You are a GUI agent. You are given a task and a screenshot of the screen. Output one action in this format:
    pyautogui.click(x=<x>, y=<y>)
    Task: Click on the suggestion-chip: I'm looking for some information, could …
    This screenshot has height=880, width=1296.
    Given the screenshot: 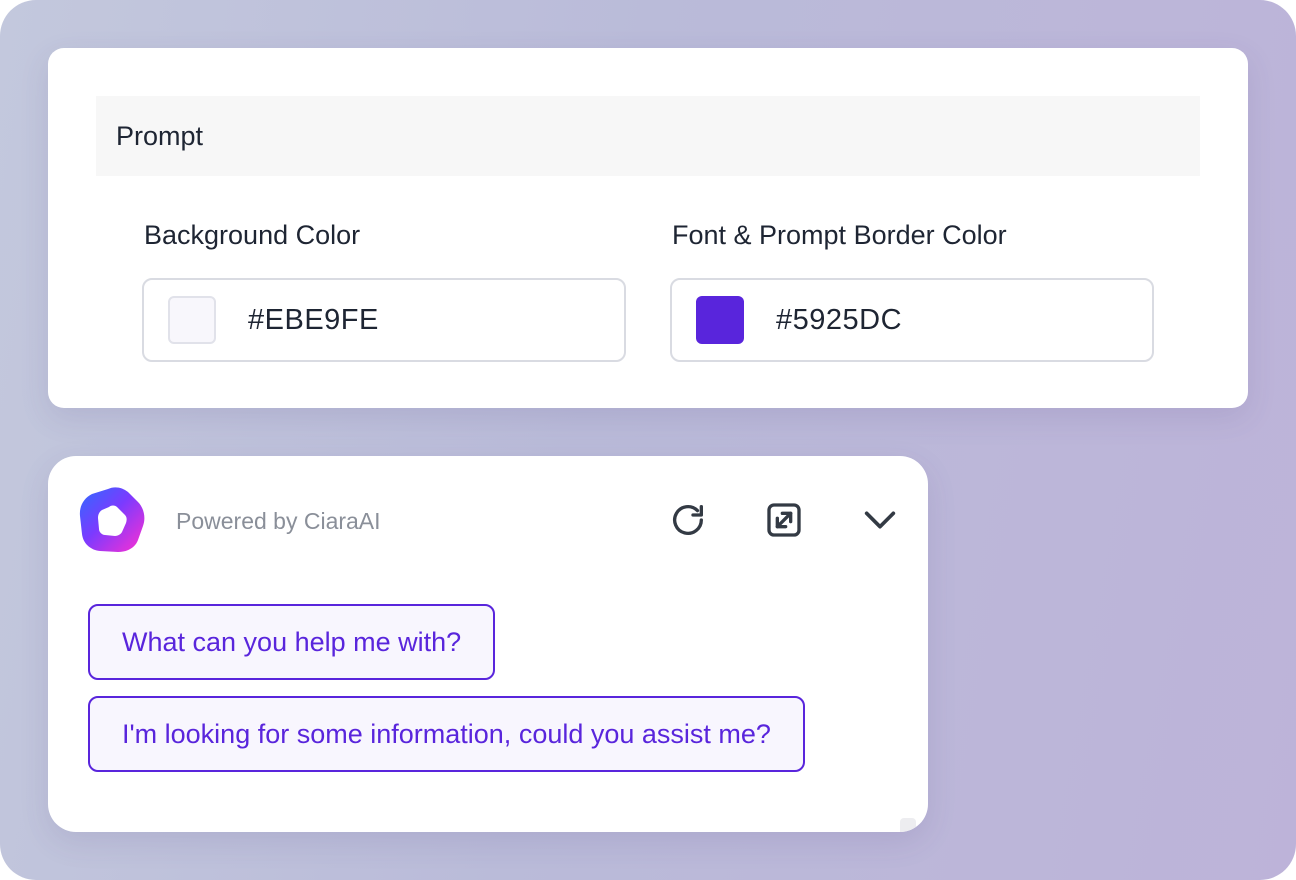 What is the action you would take?
    pyautogui.click(x=446, y=734)
    